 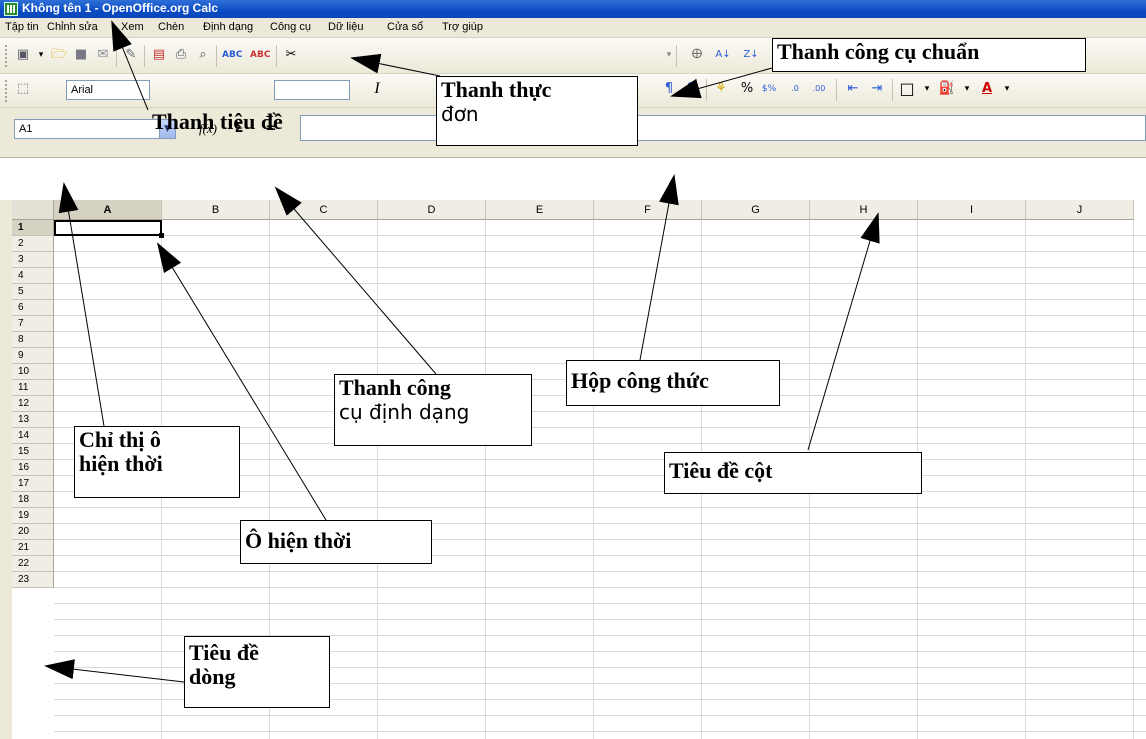 What do you see at coordinates (33, 292) in the screenshot?
I see `row-header-5: 5` at bounding box center [33, 292].